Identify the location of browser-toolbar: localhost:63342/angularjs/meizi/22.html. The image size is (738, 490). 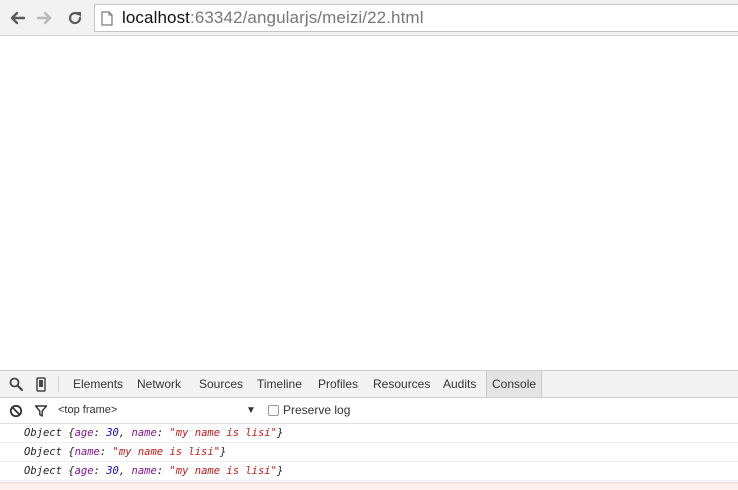
(369, 18).